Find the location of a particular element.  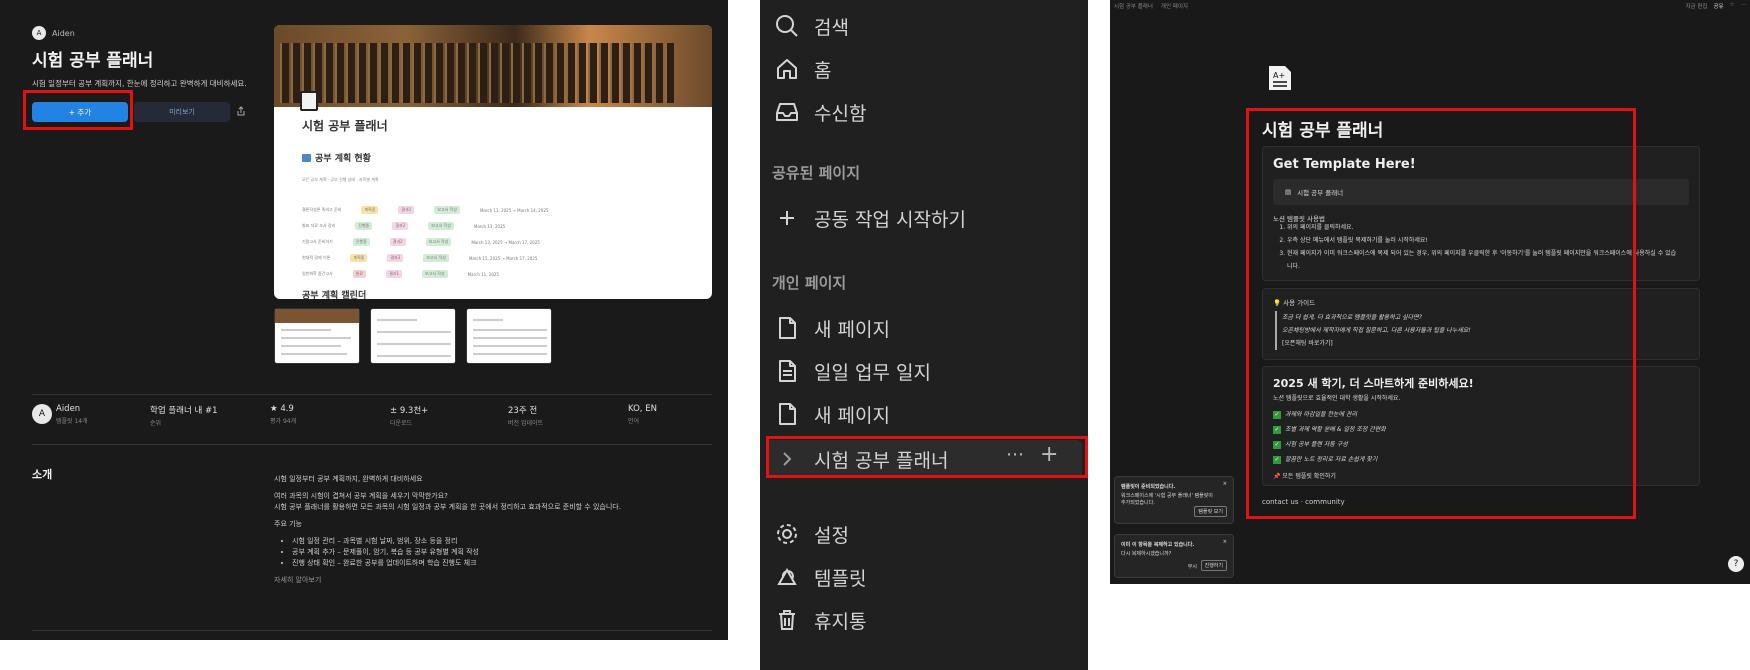

star-icon: ☆ is located at coordinates (1732, 6).